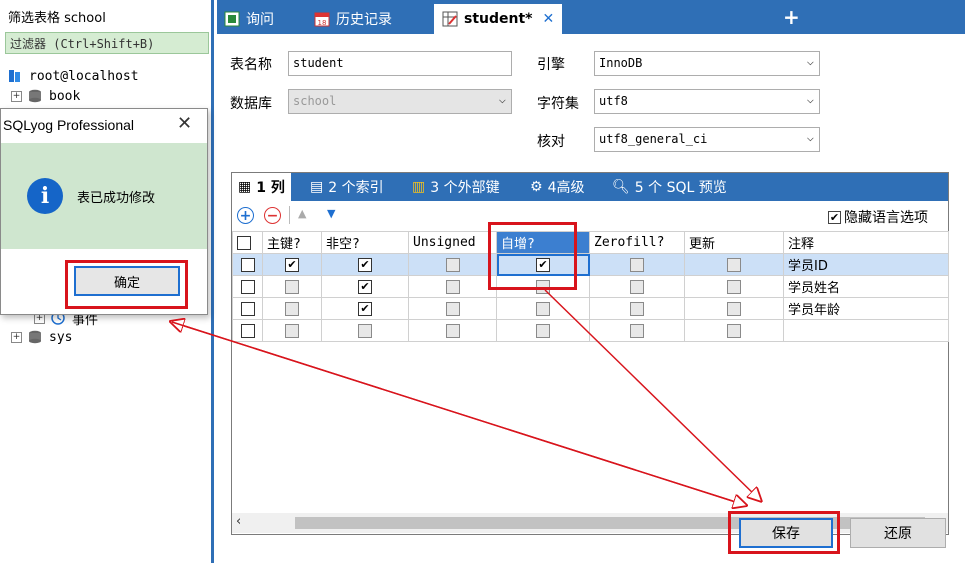 The width and height of the screenshot is (965, 563). What do you see at coordinates (270, 188) in the screenshot?
I see `tab-columns-label: 1 列` at bounding box center [270, 188].